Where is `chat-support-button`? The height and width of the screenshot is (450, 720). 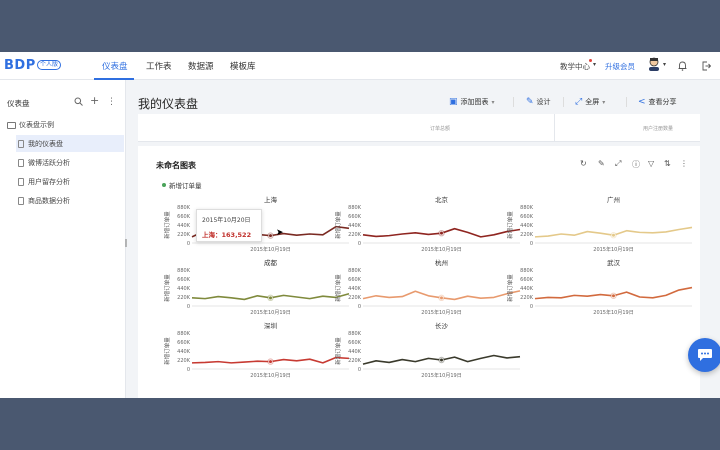
chat-support-button is located at coordinates (704, 355).